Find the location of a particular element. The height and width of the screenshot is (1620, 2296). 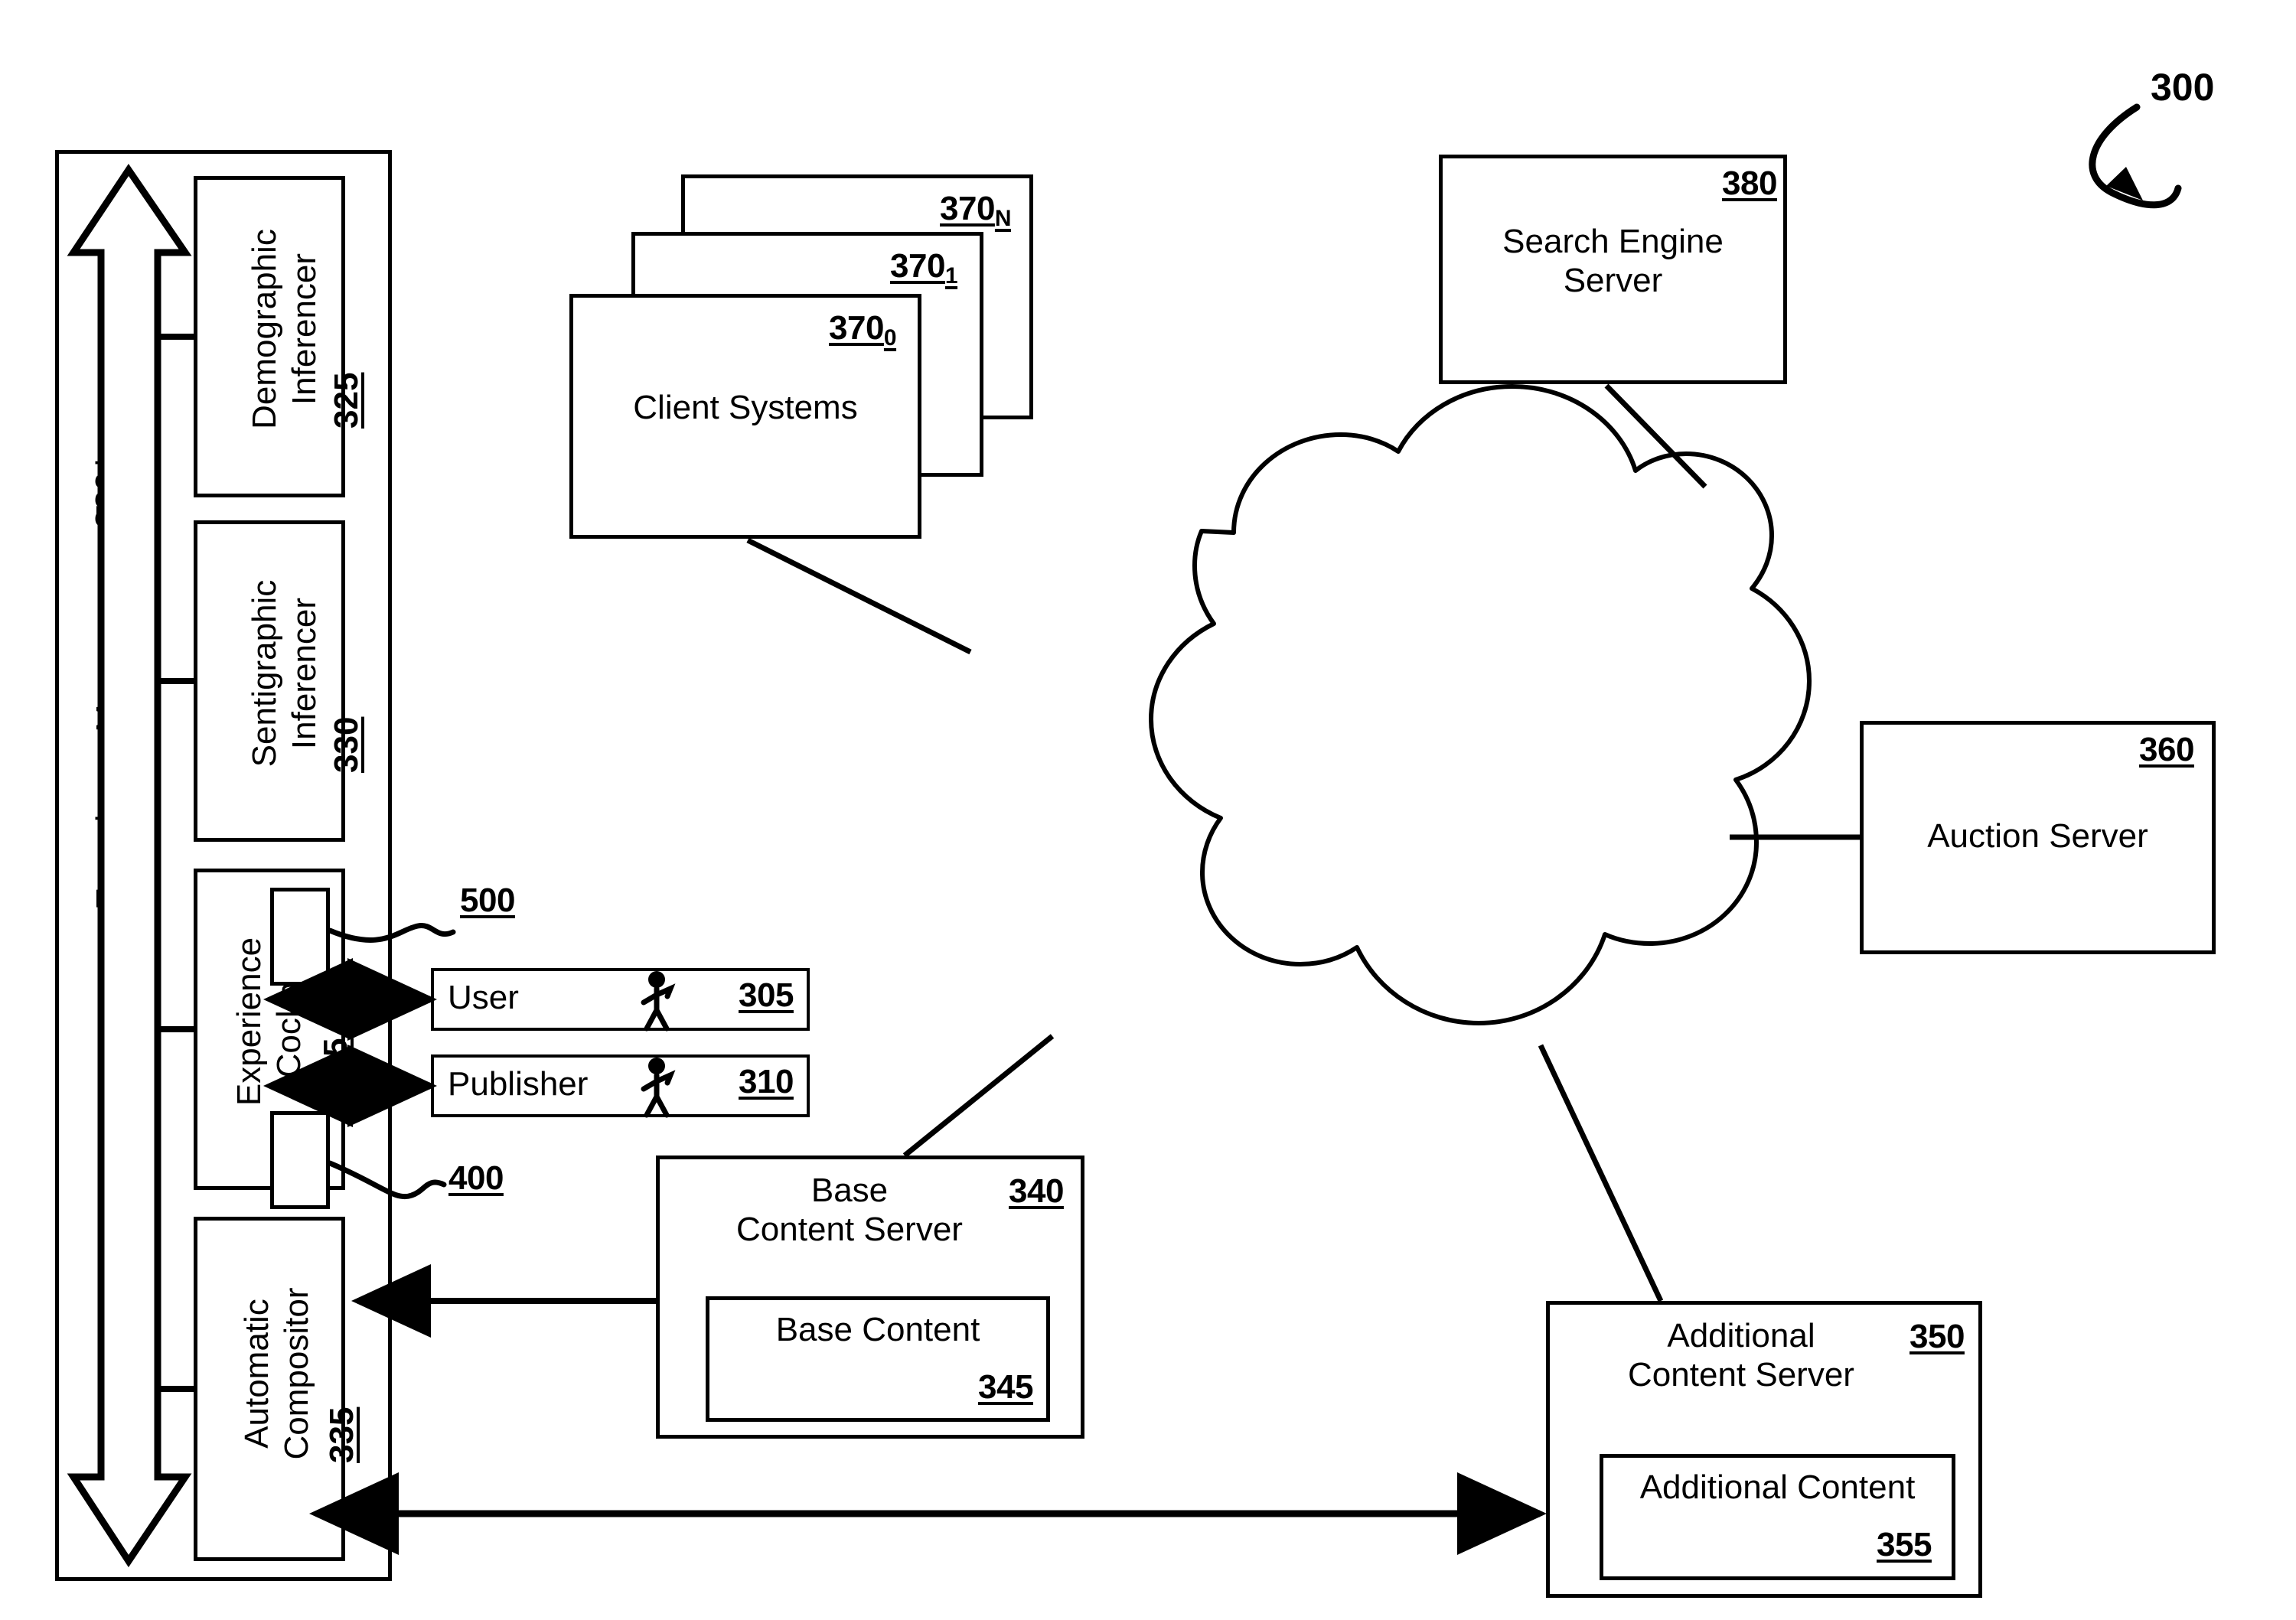

figure-callout-arrow is located at coordinates (2135, 156).